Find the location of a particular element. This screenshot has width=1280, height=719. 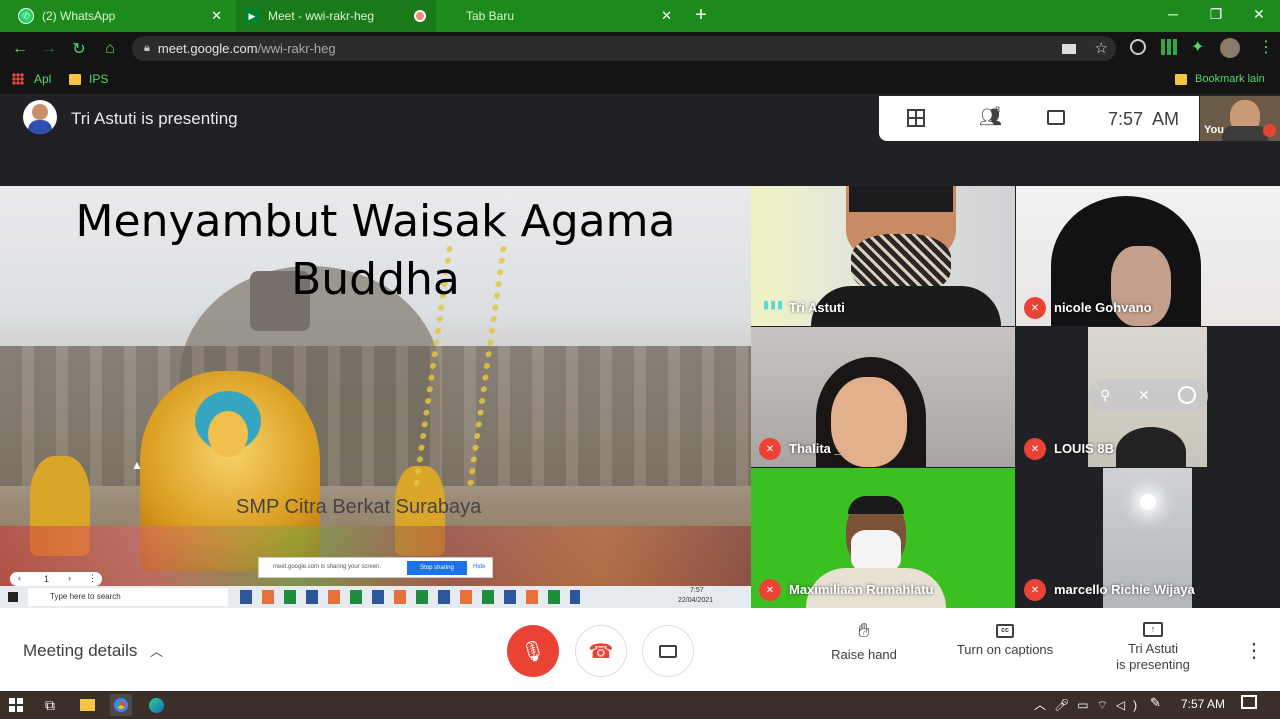

notification-icon is located at coordinates (1249, 702).